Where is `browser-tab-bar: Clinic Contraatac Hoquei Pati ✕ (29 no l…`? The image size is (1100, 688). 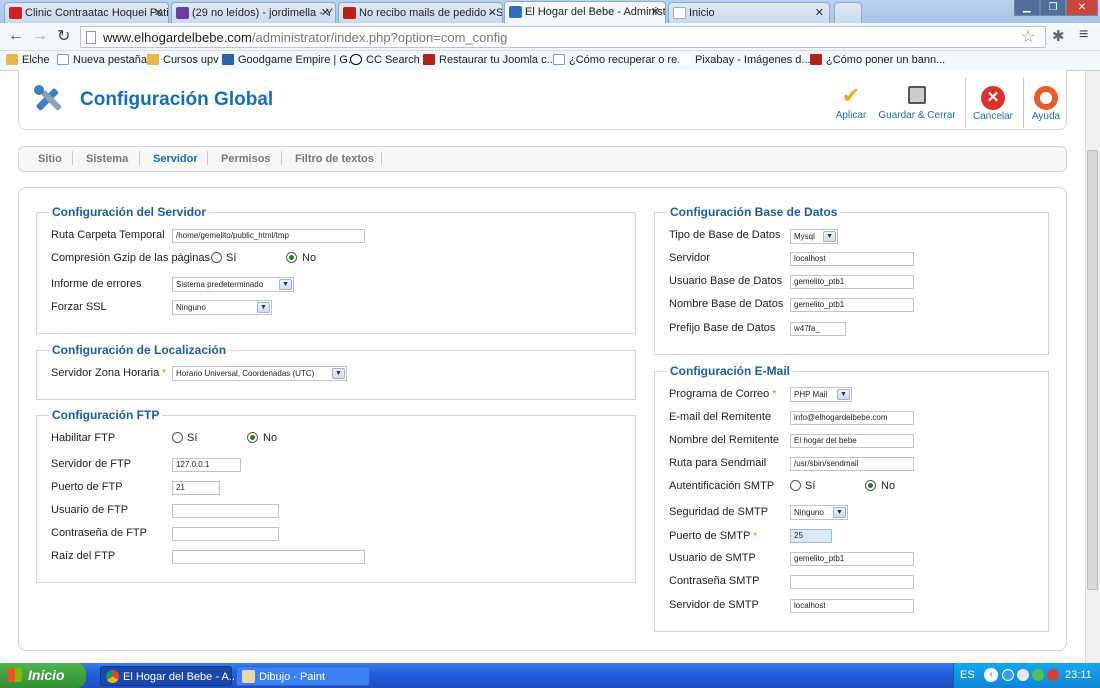 browser-tab-bar: Clinic Contraatac Hoquei Pati ✕ (29 no l… is located at coordinates (550, 11).